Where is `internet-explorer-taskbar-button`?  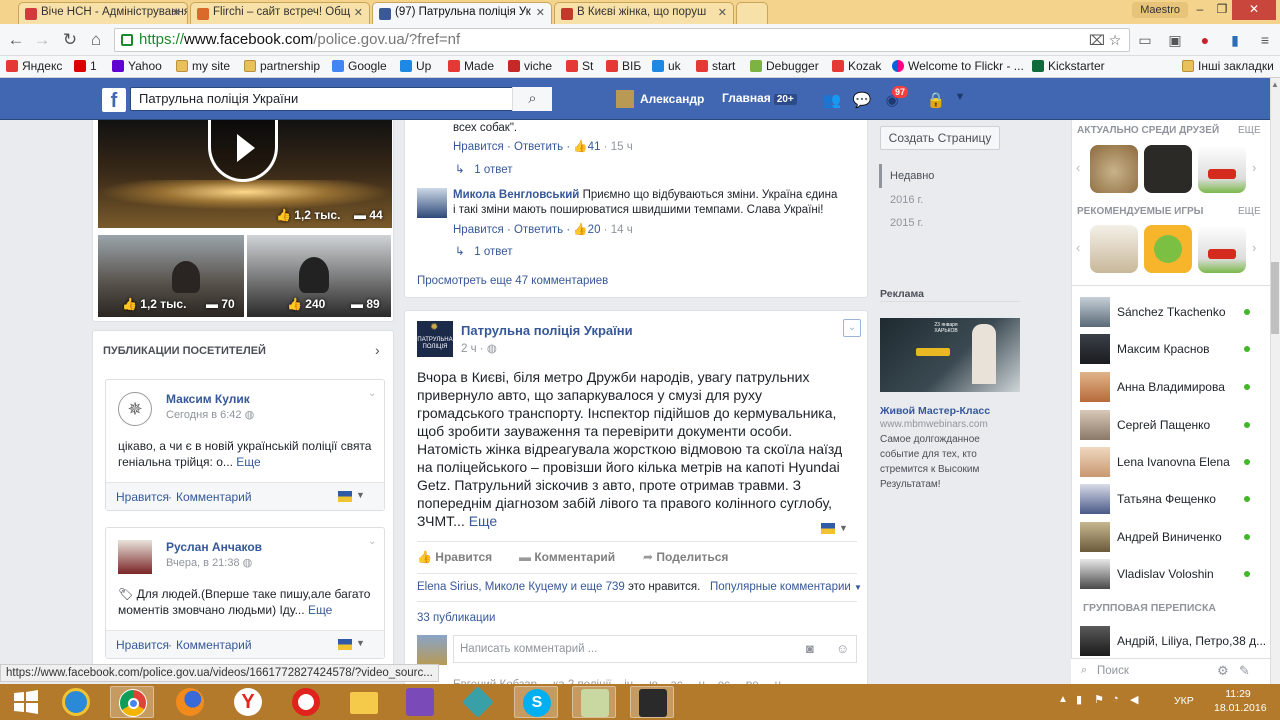 internet-explorer-taskbar-button is located at coordinates (76, 702).